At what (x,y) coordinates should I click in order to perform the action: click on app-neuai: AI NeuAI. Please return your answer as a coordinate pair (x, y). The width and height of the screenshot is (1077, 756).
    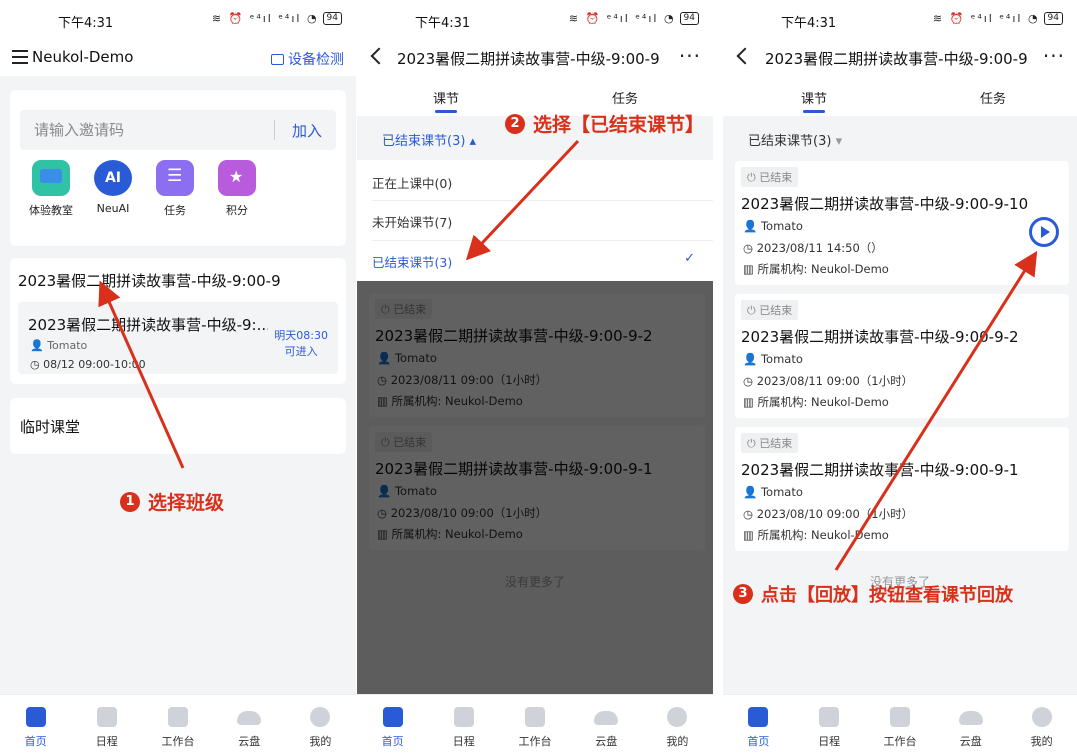
    Looking at the image, I should click on (113, 189).